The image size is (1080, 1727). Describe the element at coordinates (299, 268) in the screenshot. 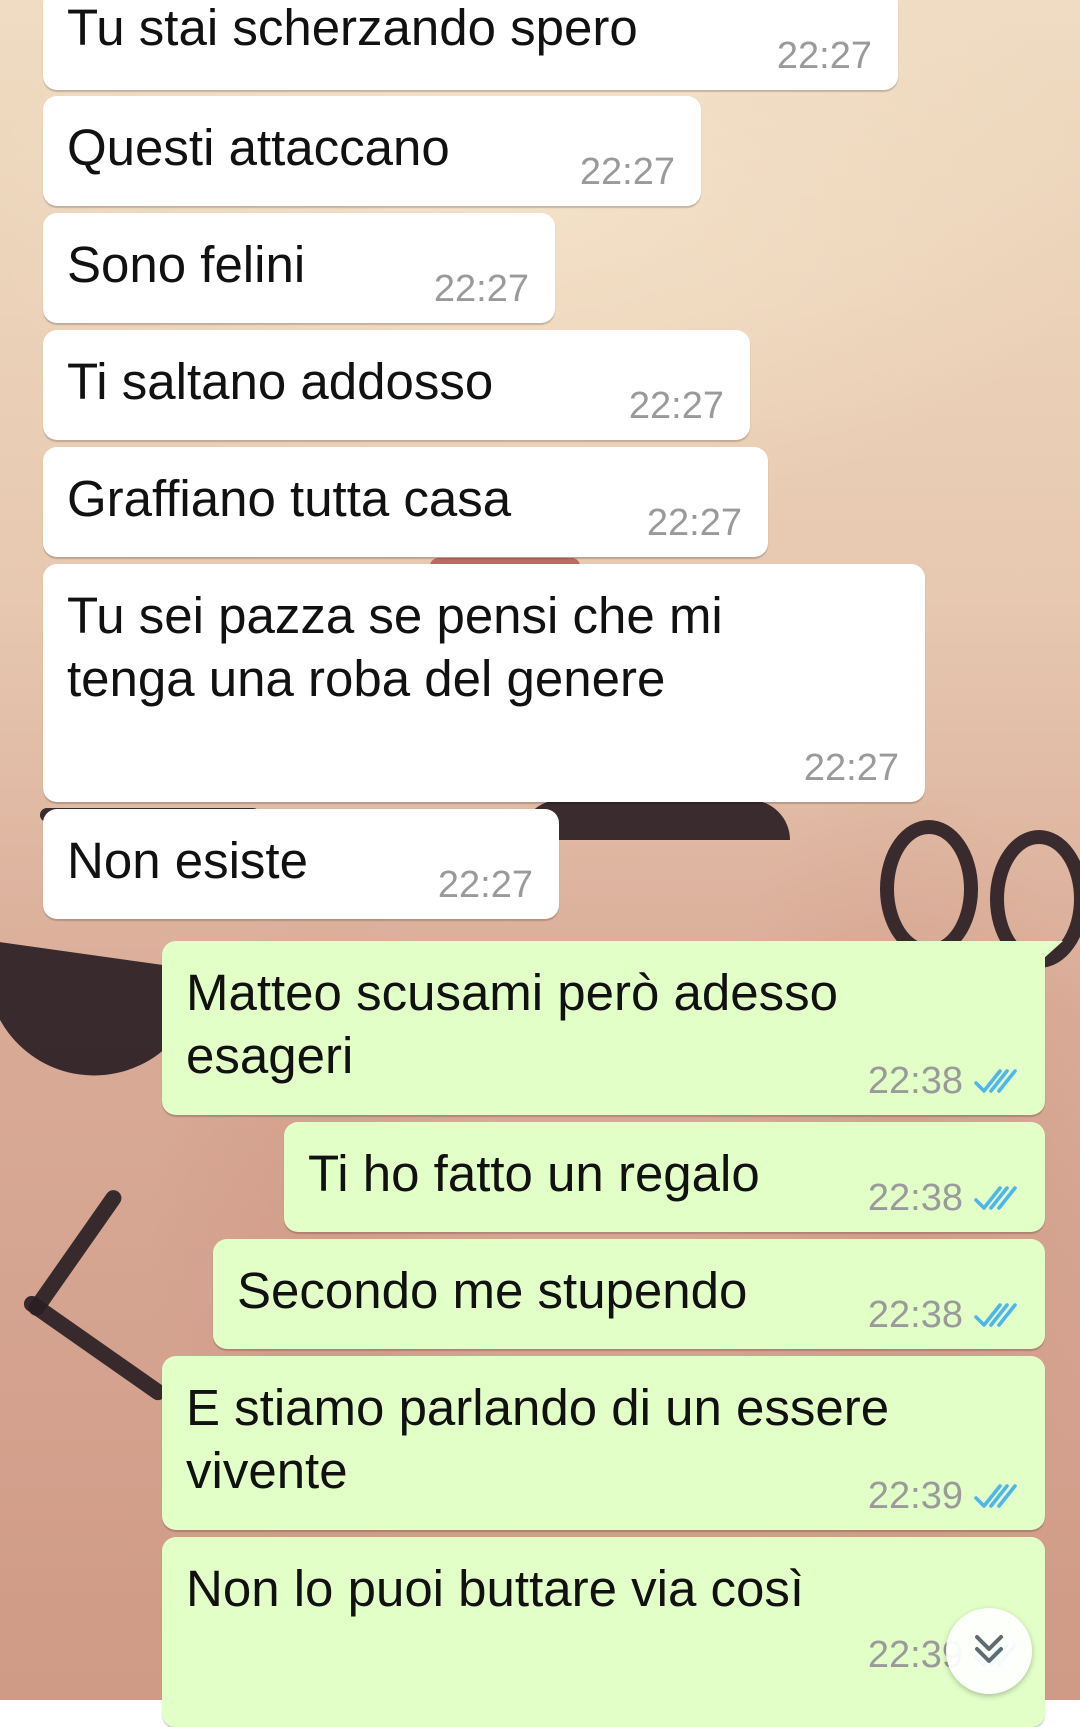

I see `message-bubble-incoming: Sono felini 22:27` at that location.